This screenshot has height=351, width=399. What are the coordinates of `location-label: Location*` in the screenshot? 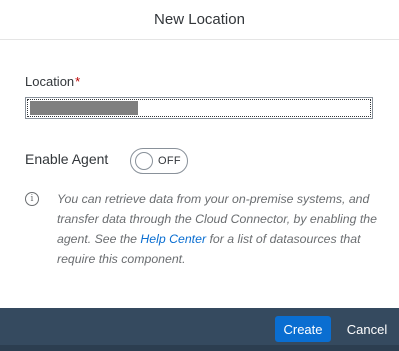 It's located at (52, 81).